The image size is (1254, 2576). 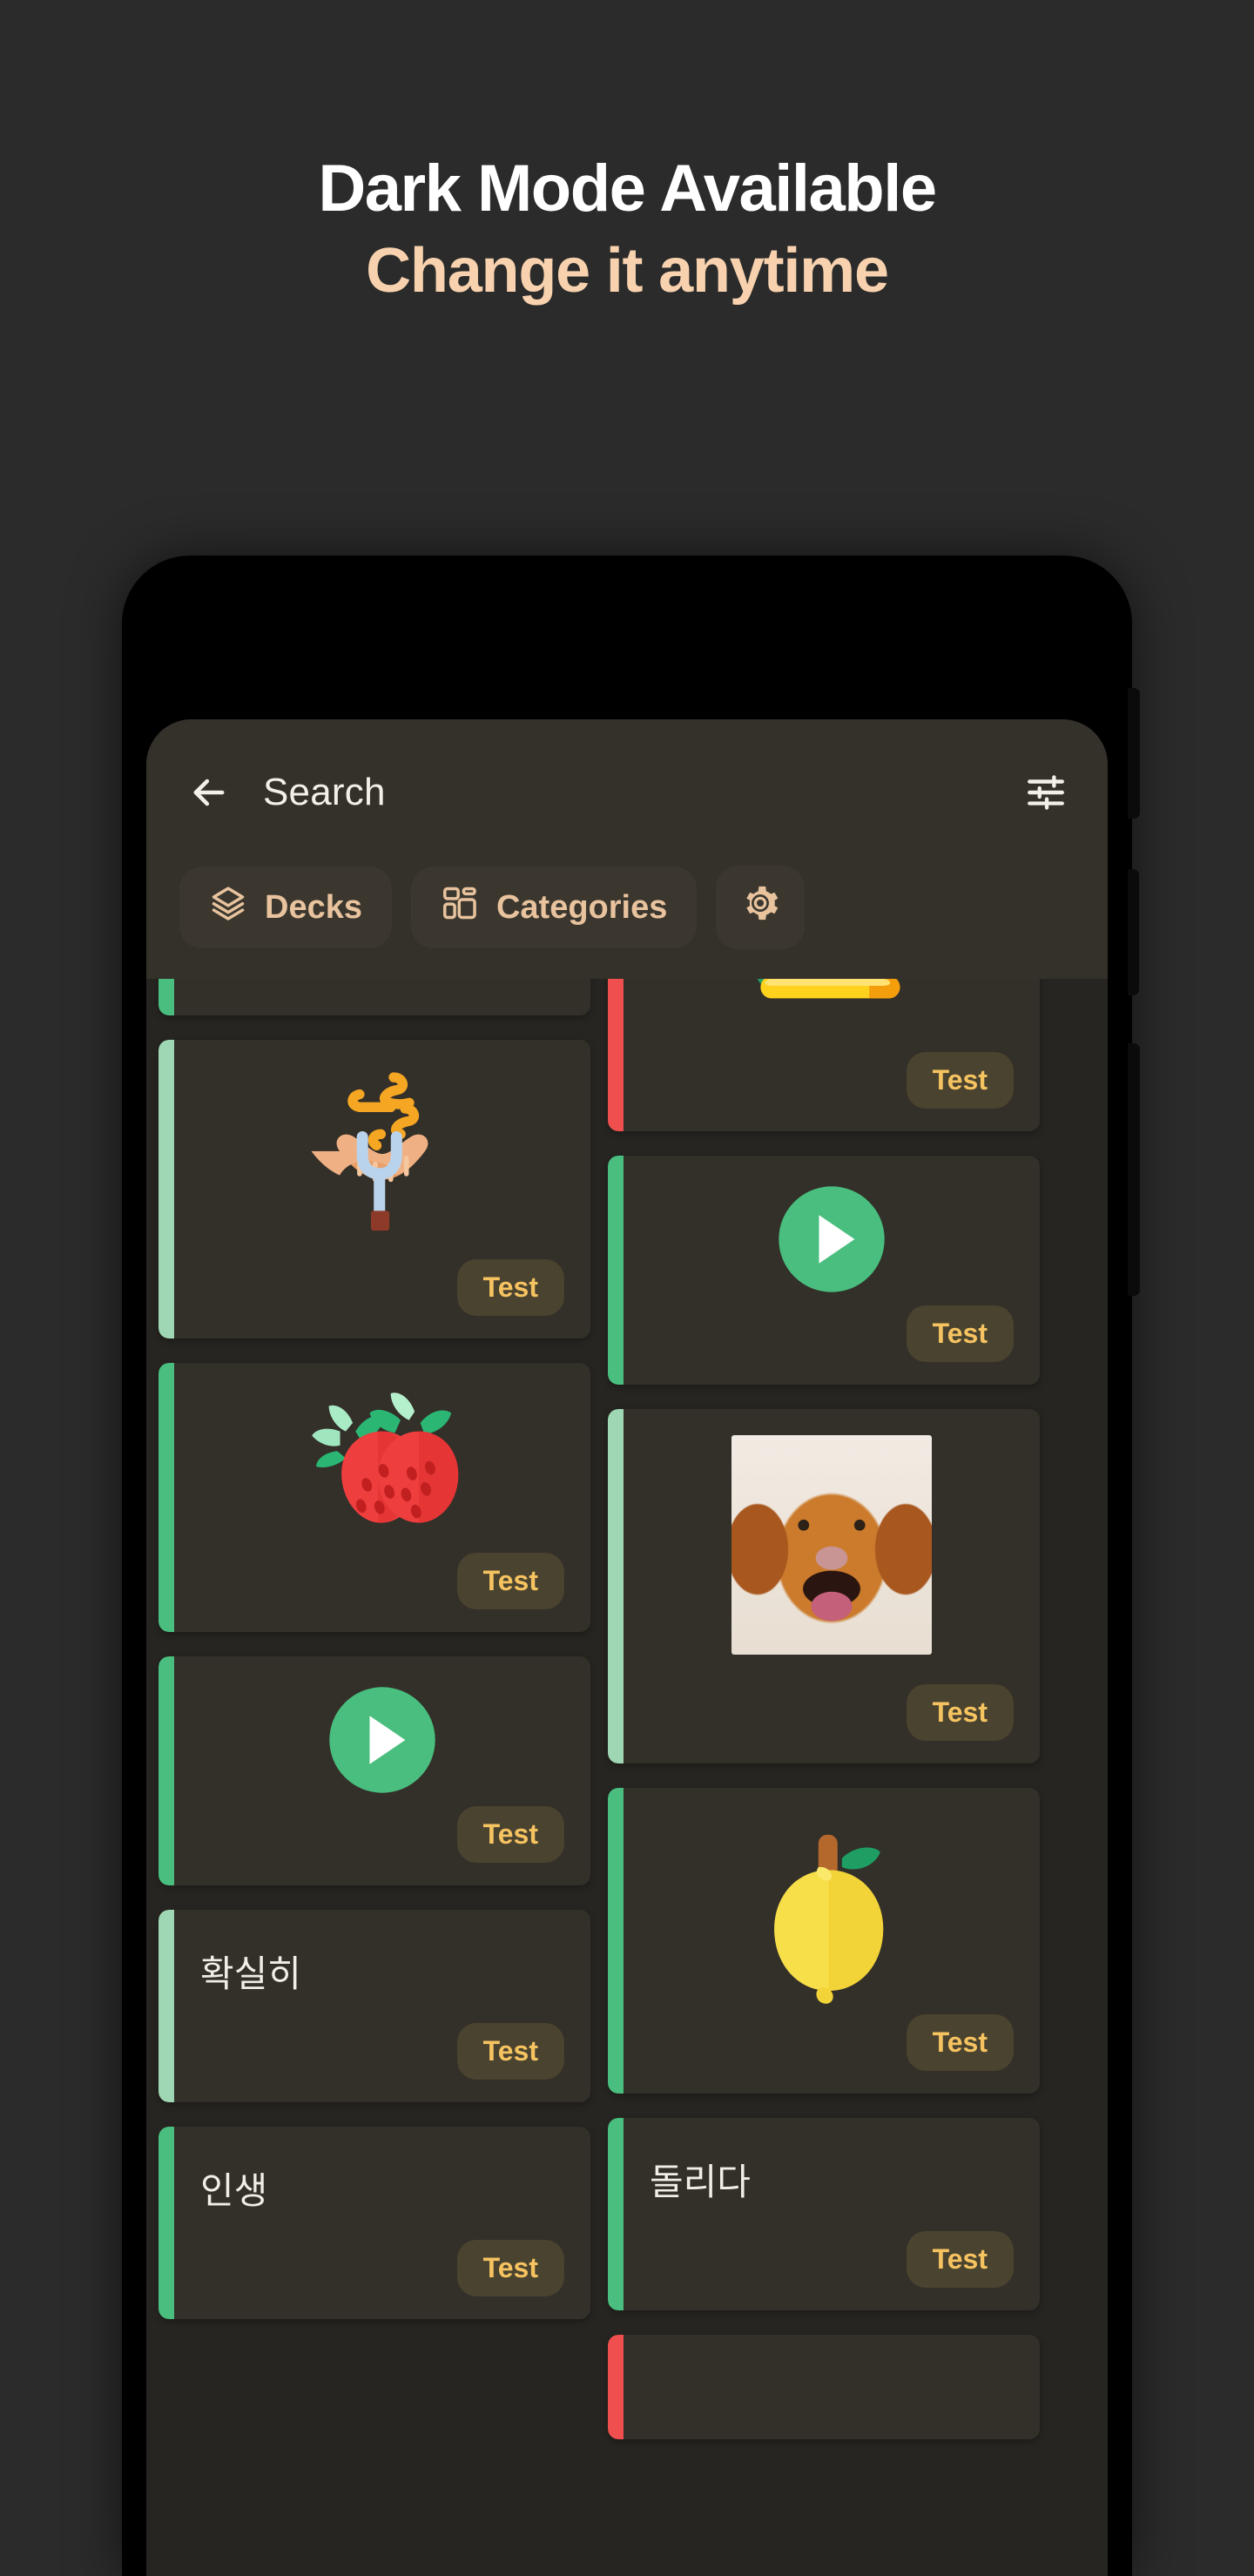 What do you see at coordinates (234, 2190) in the screenshot?
I see `card-word: 인생` at bounding box center [234, 2190].